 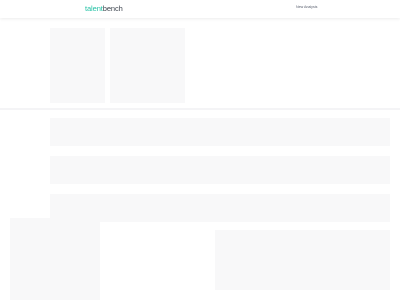 I want to click on talentbench-logo: talent bench, so click(x=104, y=9).